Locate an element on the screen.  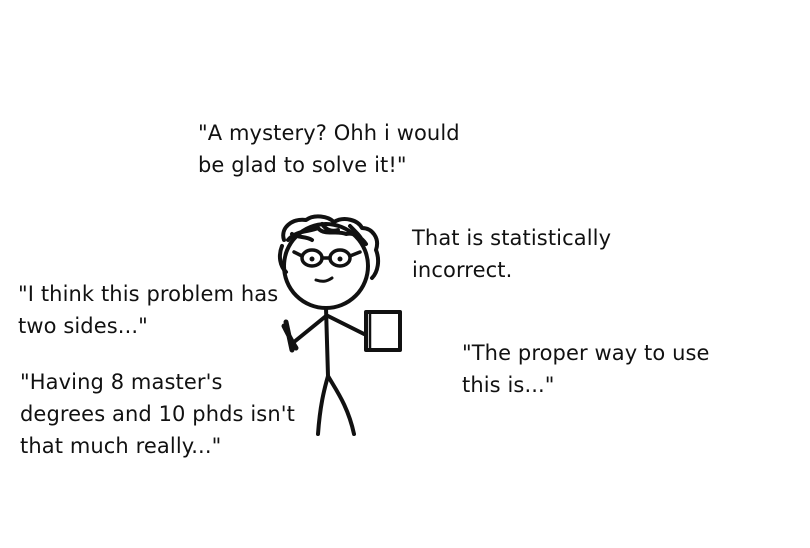
stick-figure-icon is located at coordinates (339, 325).